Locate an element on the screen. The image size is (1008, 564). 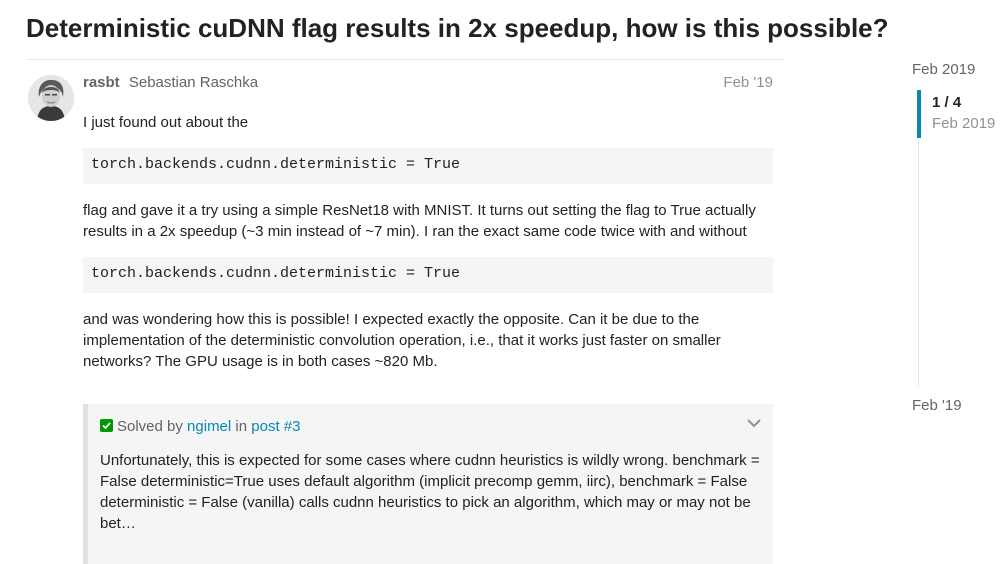
post-paragraph: I just found out about the is located at coordinates (166, 122).